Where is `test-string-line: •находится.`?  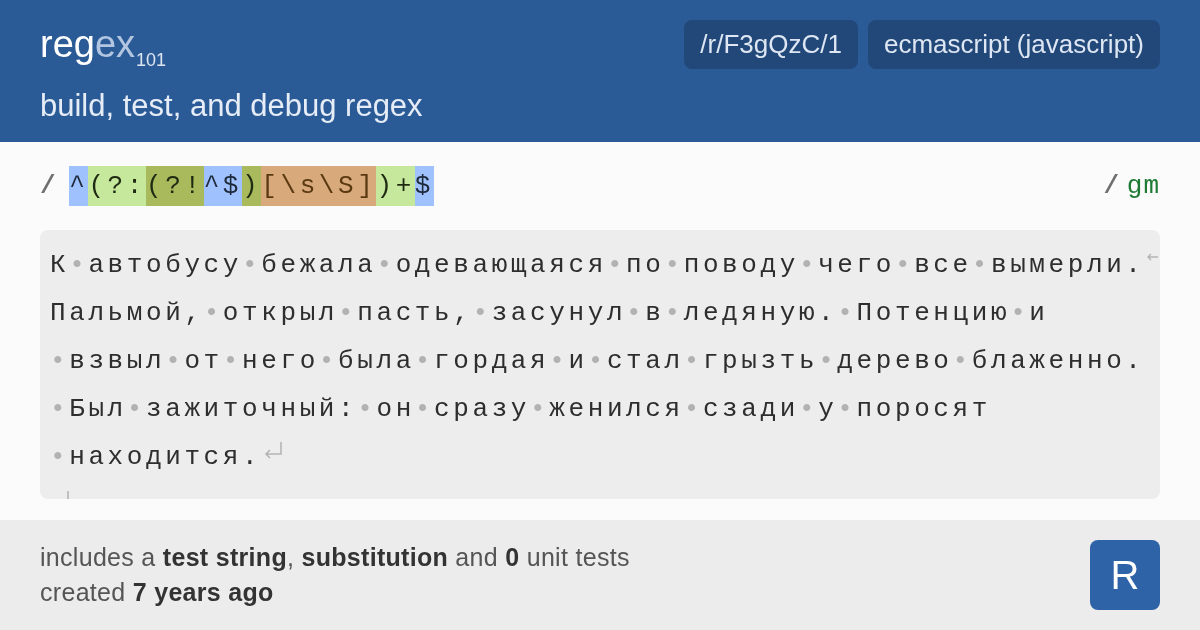
test-string-line: •находится. is located at coordinates (156, 457).